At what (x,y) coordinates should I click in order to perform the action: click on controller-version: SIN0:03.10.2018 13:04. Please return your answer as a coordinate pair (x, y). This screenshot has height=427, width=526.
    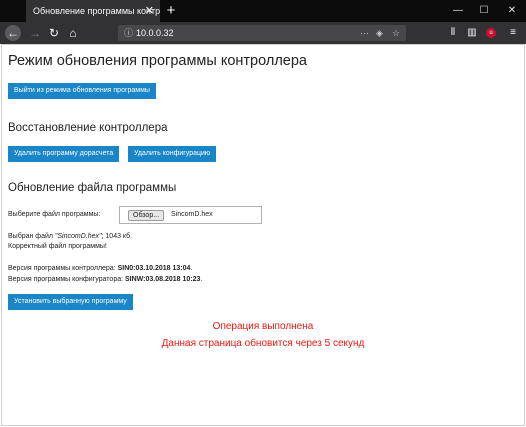
    Looking at the image, I should click on (154, 268).